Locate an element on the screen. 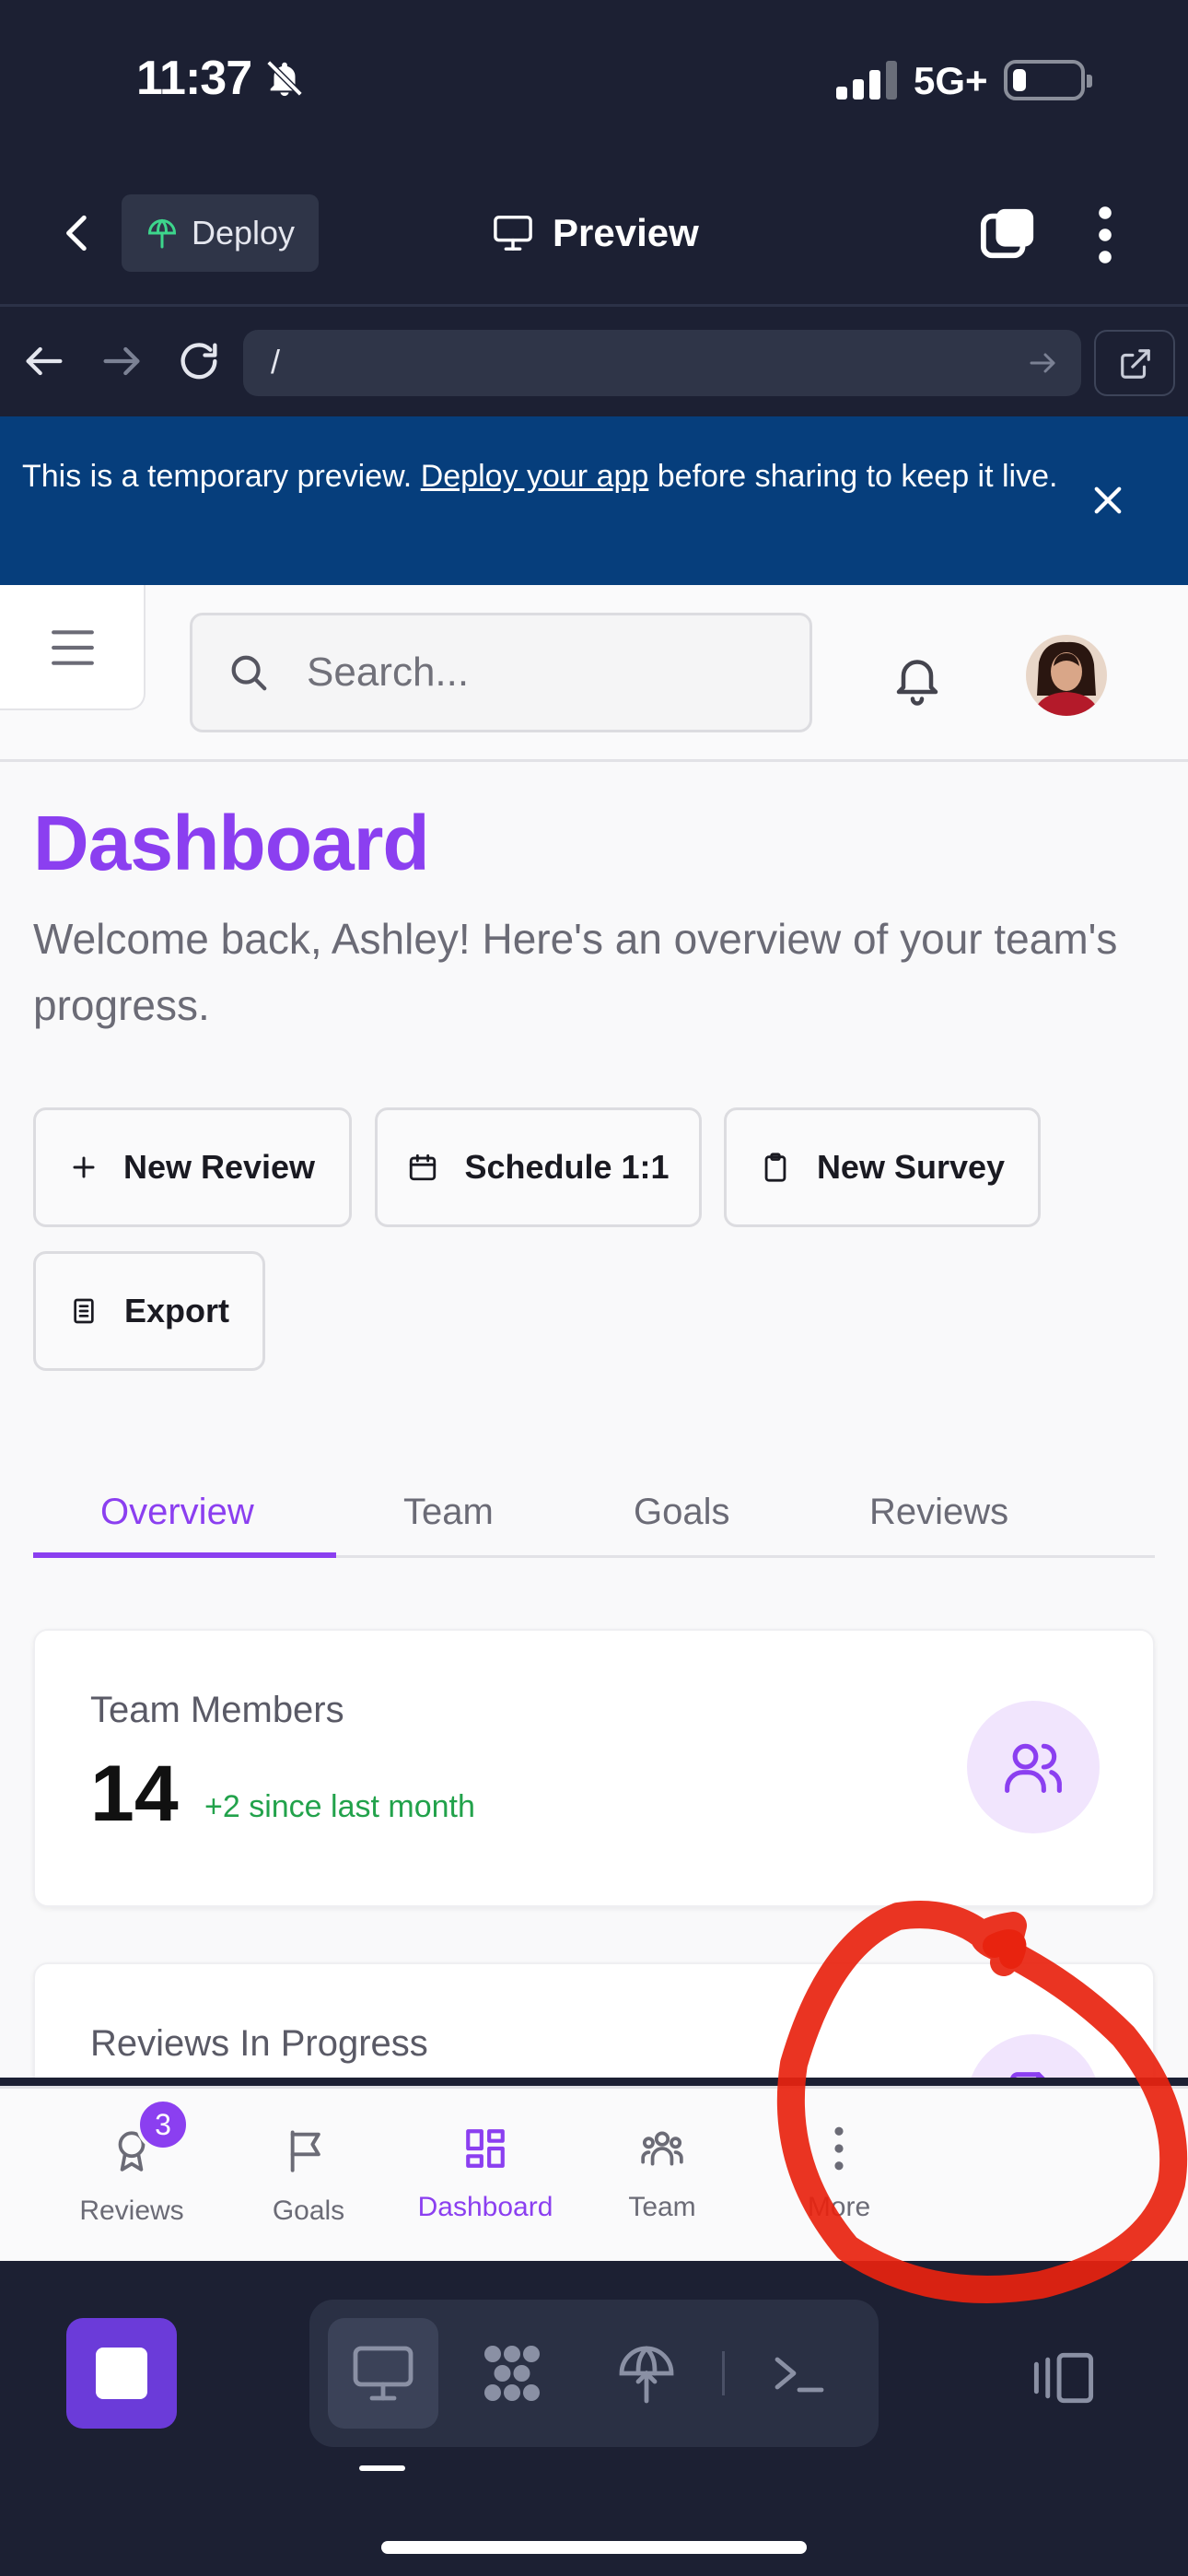 Image resolution: width=1188 pixels, height=2576 pixels. nav-label: Goals is located at coordinates (308, 2210).